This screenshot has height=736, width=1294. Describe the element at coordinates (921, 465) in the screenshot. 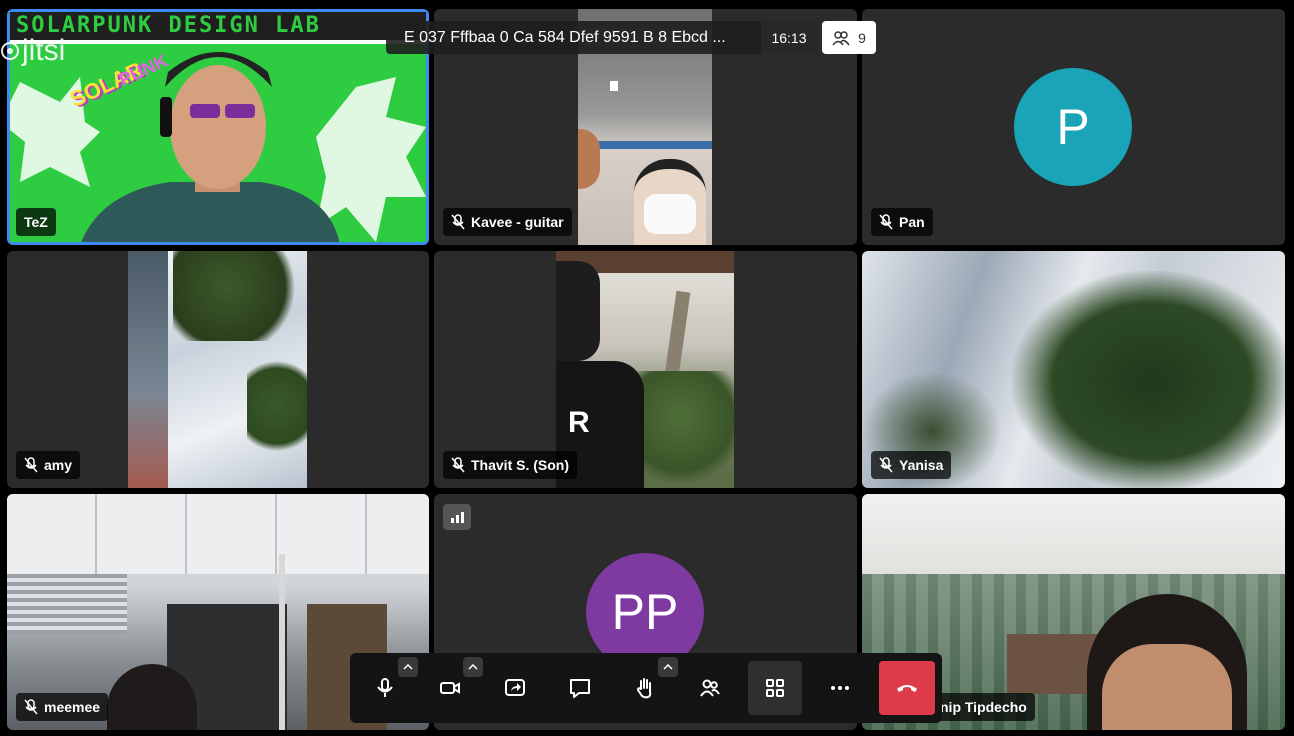

I see `participant-name: Yanisa` at that location.